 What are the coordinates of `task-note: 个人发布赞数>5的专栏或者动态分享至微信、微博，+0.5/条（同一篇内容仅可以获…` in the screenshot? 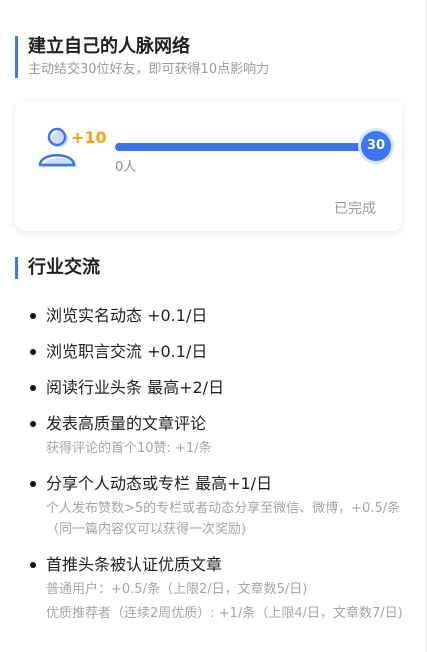 It's located at (223, 519).